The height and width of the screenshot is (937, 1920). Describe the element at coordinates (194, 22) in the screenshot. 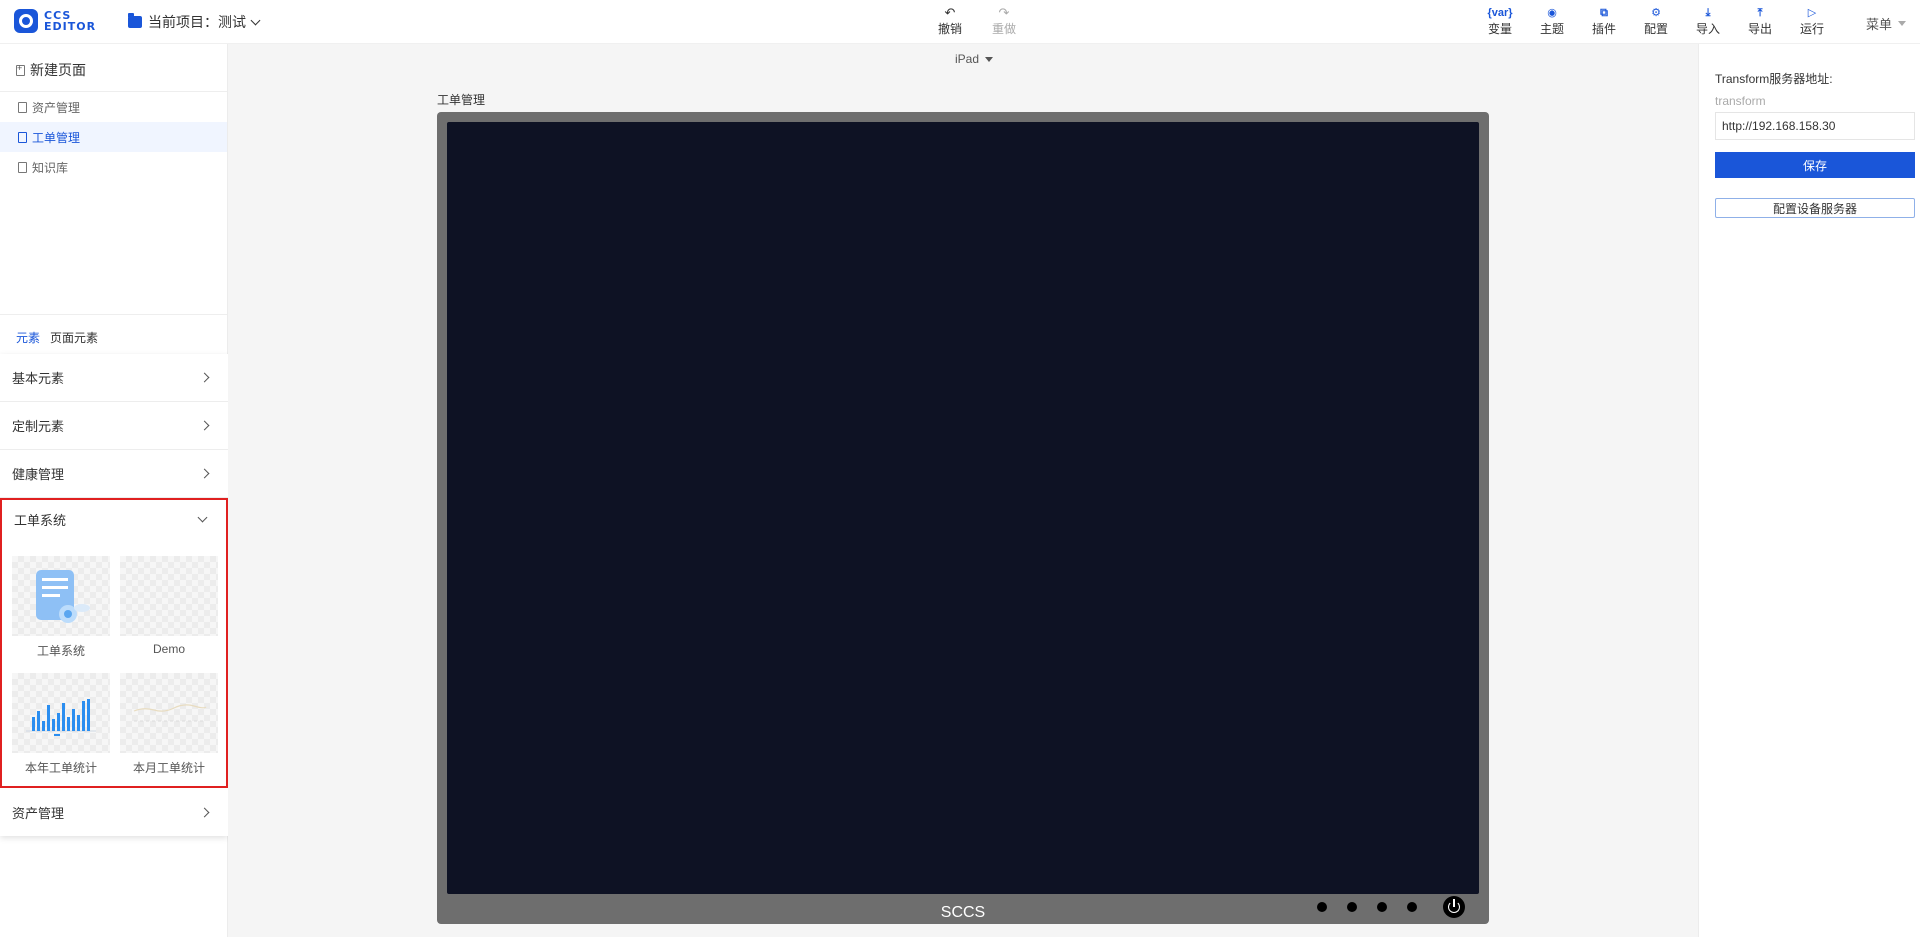

I see `project-selector: 当前项目：测试` at that location.